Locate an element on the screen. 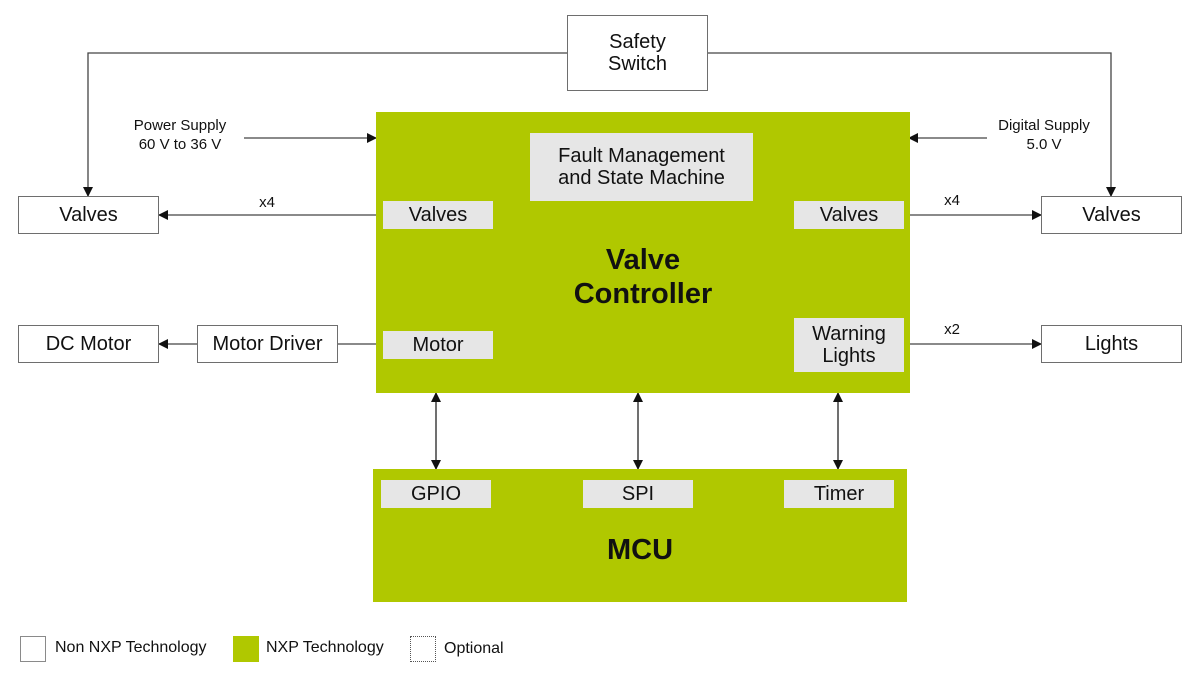  lights-label: Lights is located at coordinates (1111, 344).